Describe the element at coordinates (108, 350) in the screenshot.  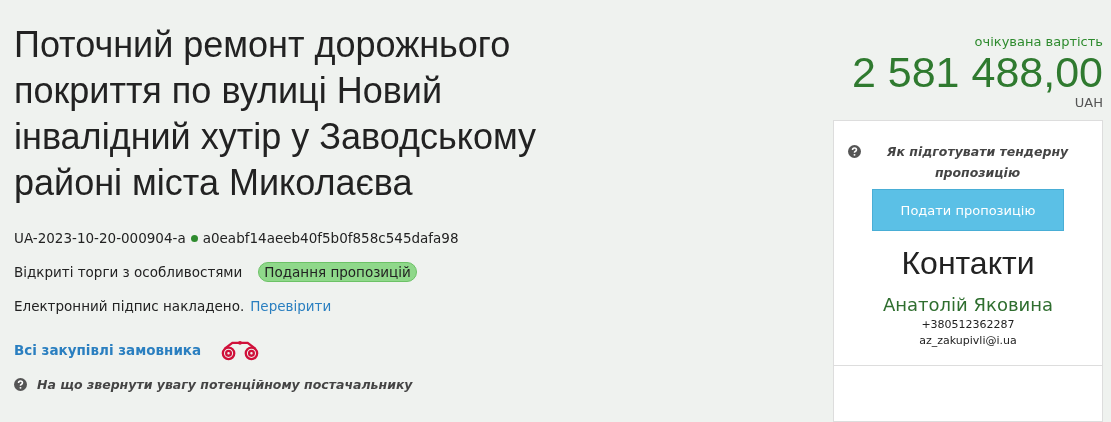
I see `buyer-tenders-link: Всі закупівлі замовника` at that location.